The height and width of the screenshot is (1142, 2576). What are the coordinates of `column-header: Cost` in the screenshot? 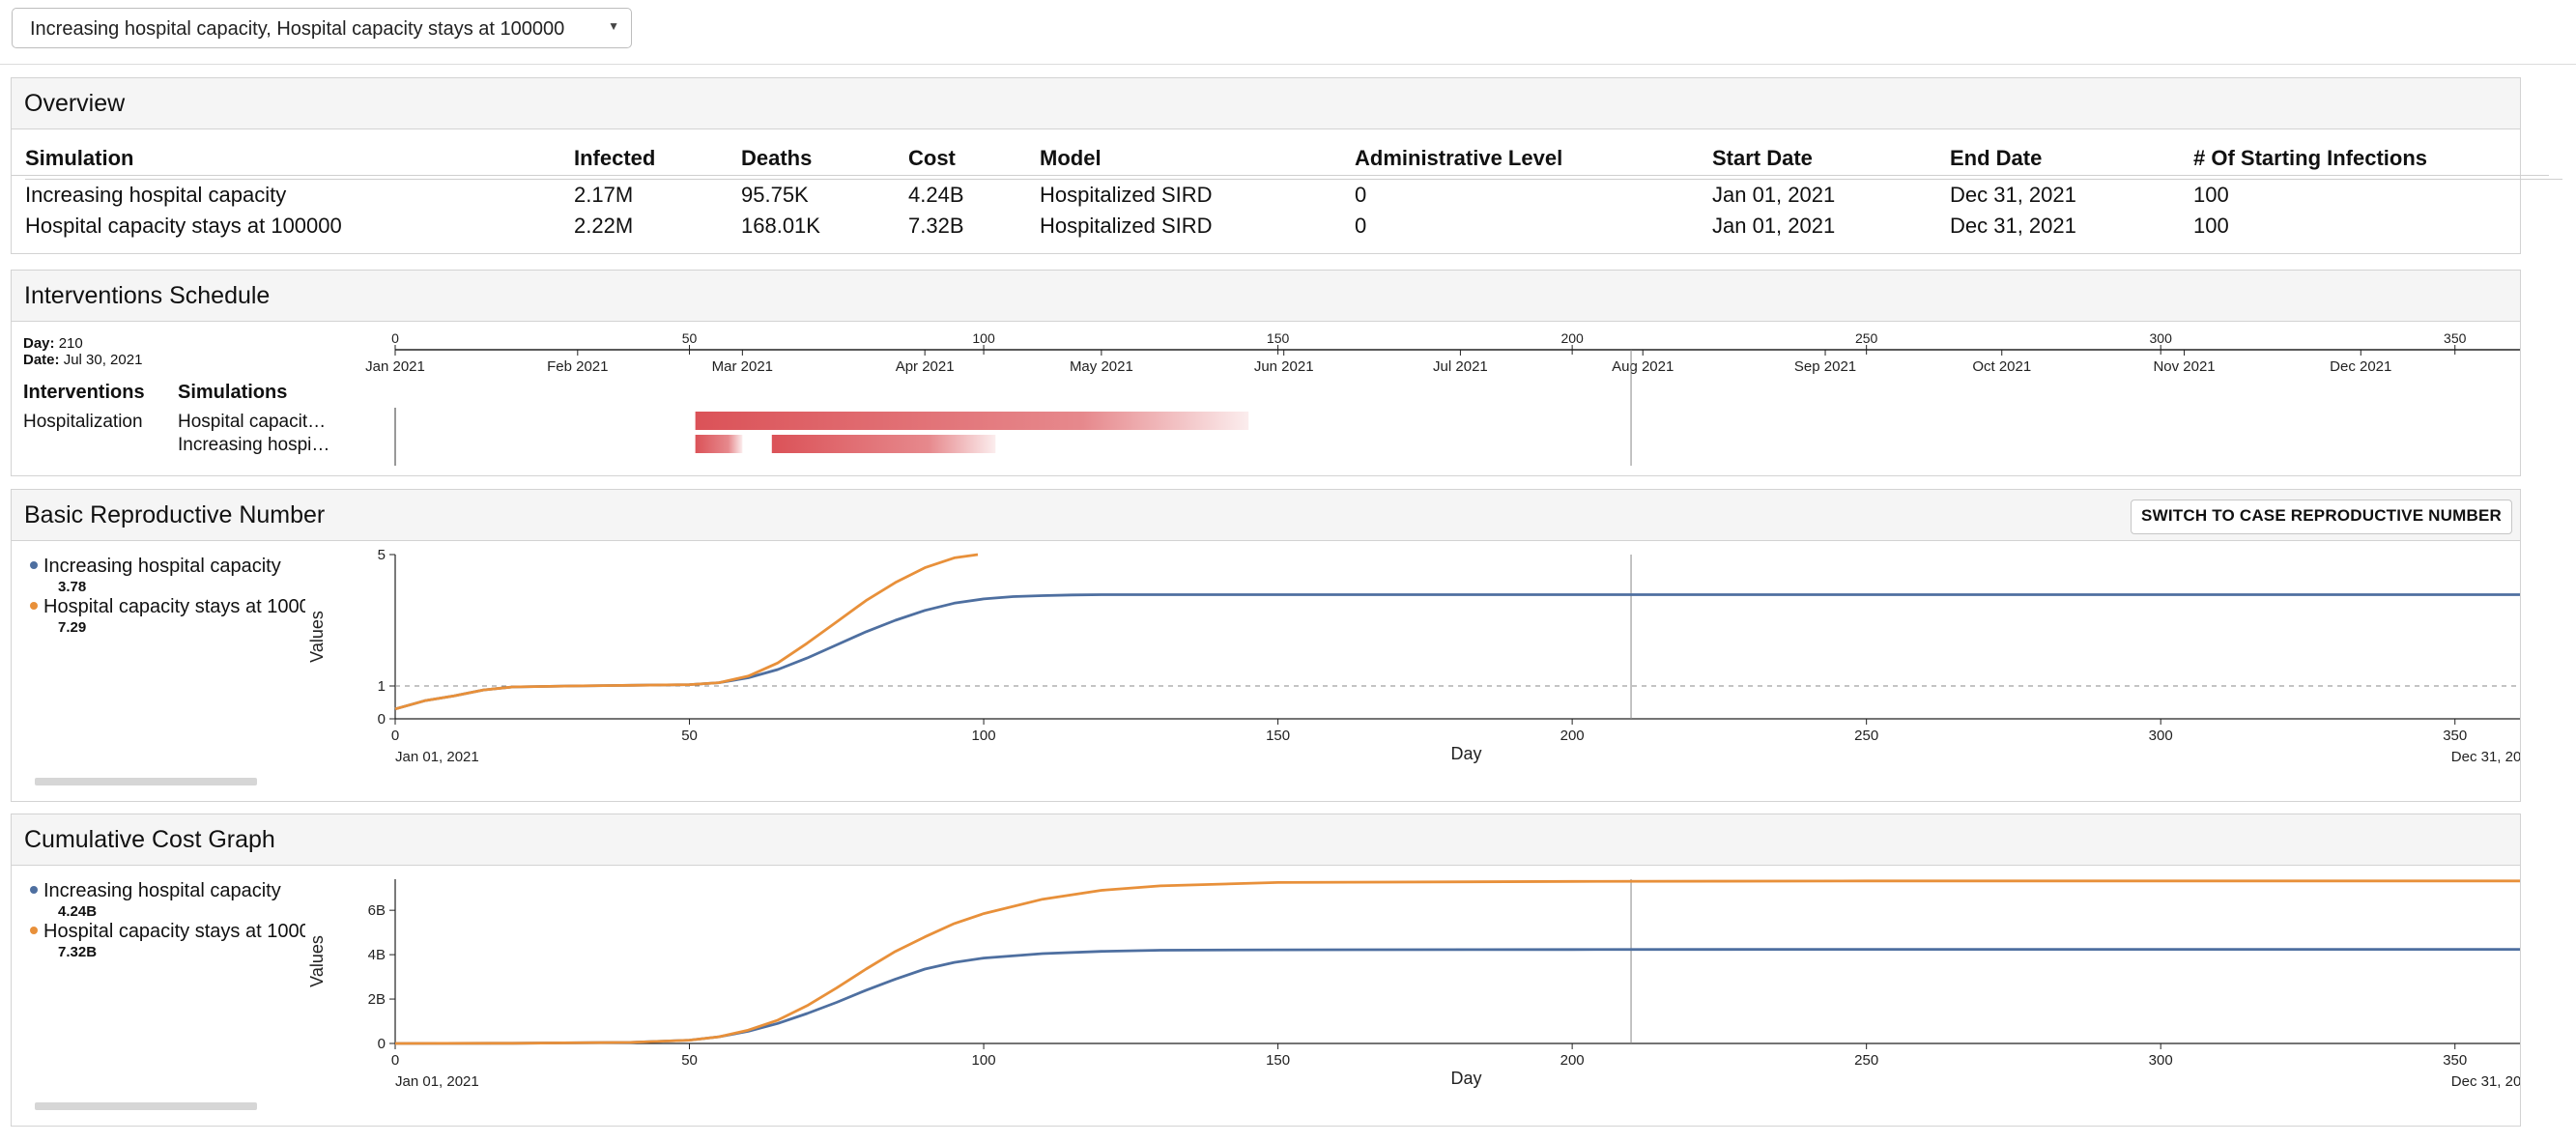 It's located at (932, 158).